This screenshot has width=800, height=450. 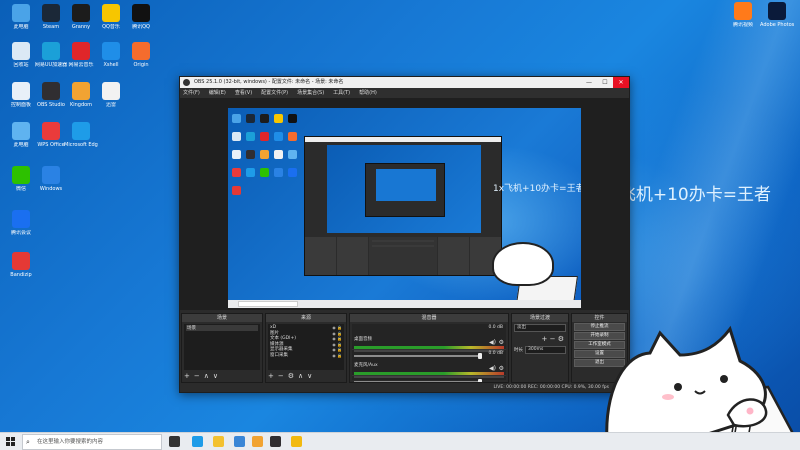 What do you see at coordinates (111, 95) in the screenshot?
I see `desktop-icon: 迅雷` at bounding box center [111, 95].